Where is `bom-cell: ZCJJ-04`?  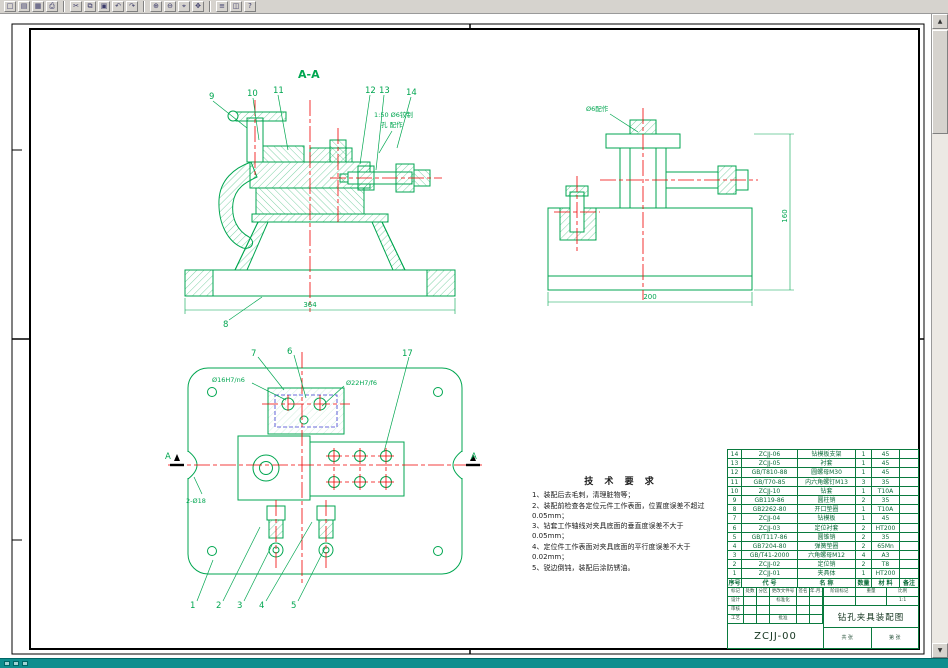
bom-cell: ZCJJ-04 is located at coordinates (770, 519).